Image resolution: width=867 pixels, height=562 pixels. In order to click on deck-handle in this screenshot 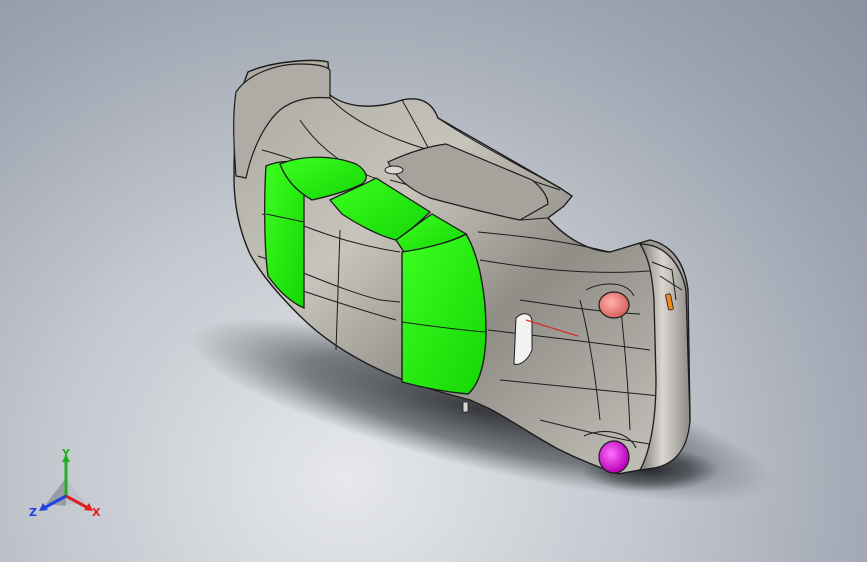, I will do `click(394, 170)`.